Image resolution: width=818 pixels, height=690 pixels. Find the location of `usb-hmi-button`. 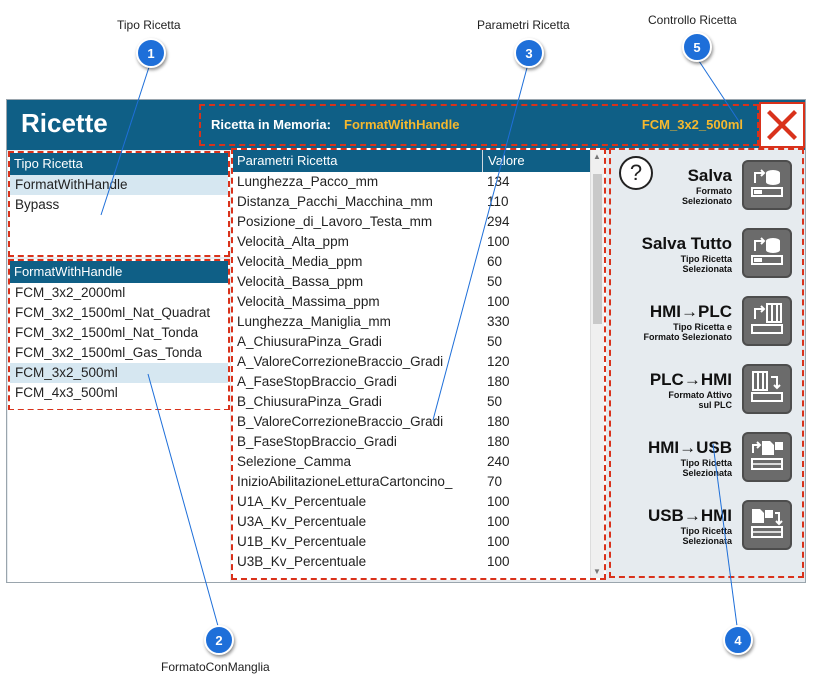

usb-hmi-button is located at coordinates (767, 525).